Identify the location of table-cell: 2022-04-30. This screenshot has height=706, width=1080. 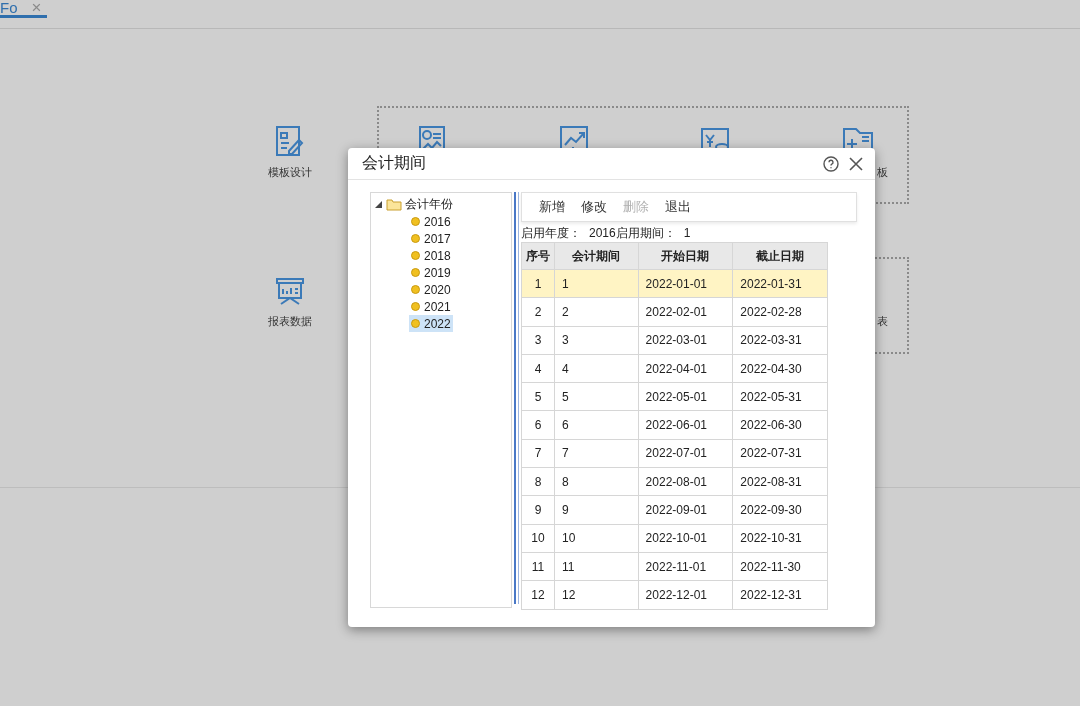
(780, 368).